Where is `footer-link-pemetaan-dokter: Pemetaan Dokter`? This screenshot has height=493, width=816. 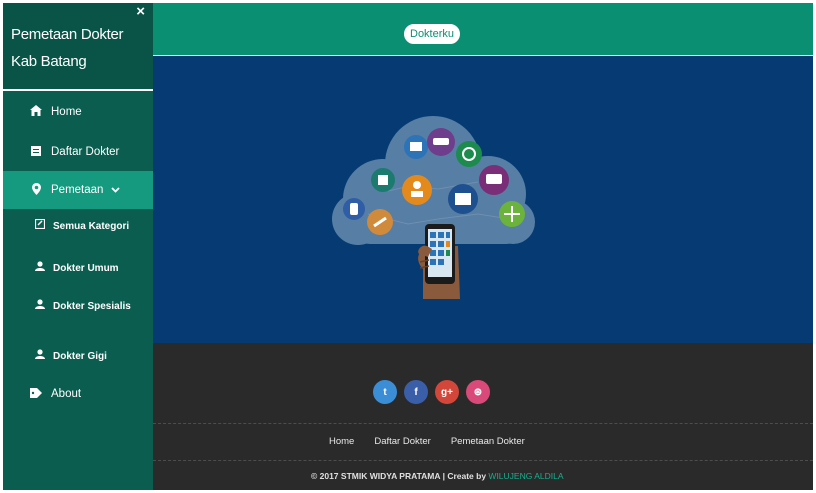 footer-link-pemetaan-dokter: Pemetaan Dokter is located at coordinates (488, 441).